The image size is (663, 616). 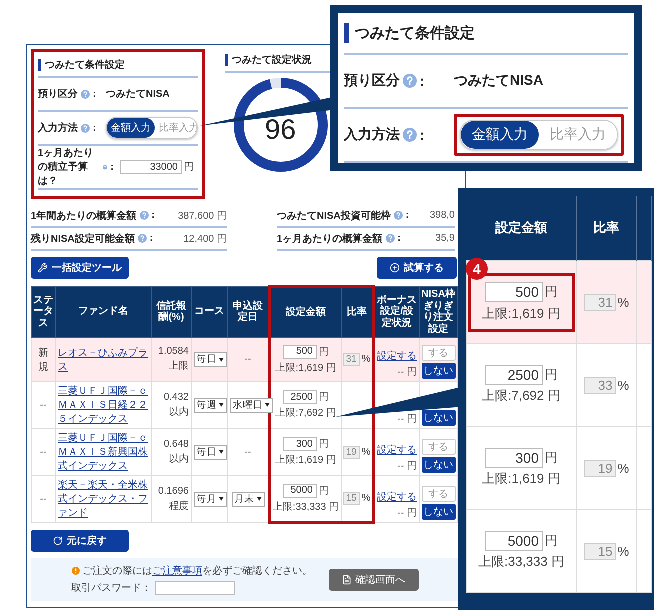 What do you see at coordinates (248, 499) in the screenshot?
I see `day-select: 月末` at bounding box center [248, 499].